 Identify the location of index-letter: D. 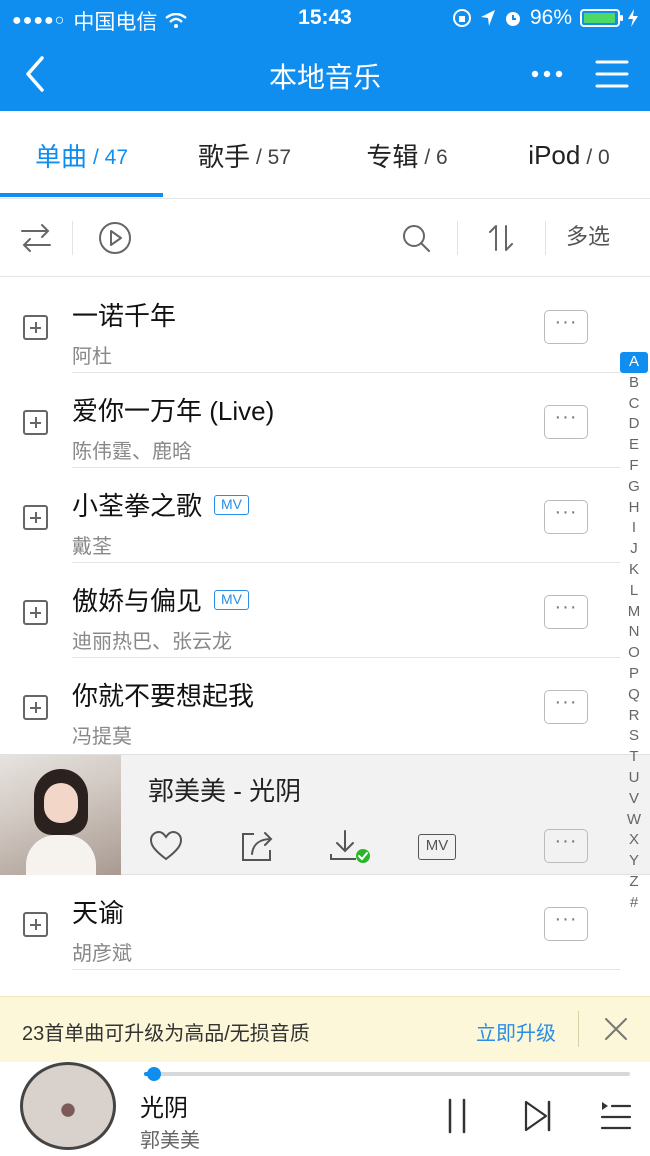
(634, 424).